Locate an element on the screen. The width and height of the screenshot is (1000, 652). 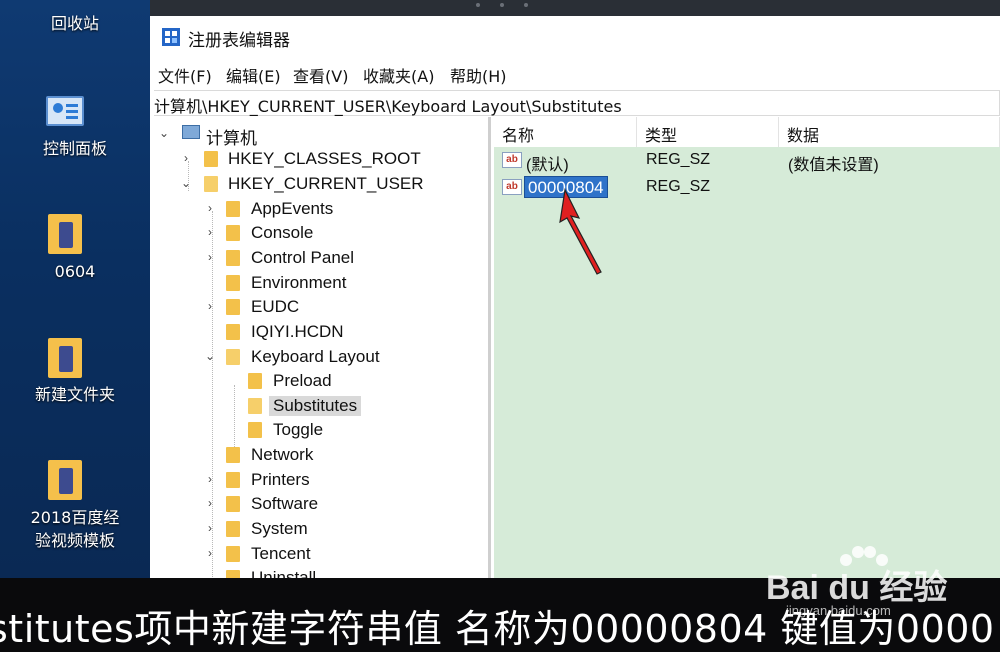
menu-file: 文件(F) is located at coordinates (185, 75).